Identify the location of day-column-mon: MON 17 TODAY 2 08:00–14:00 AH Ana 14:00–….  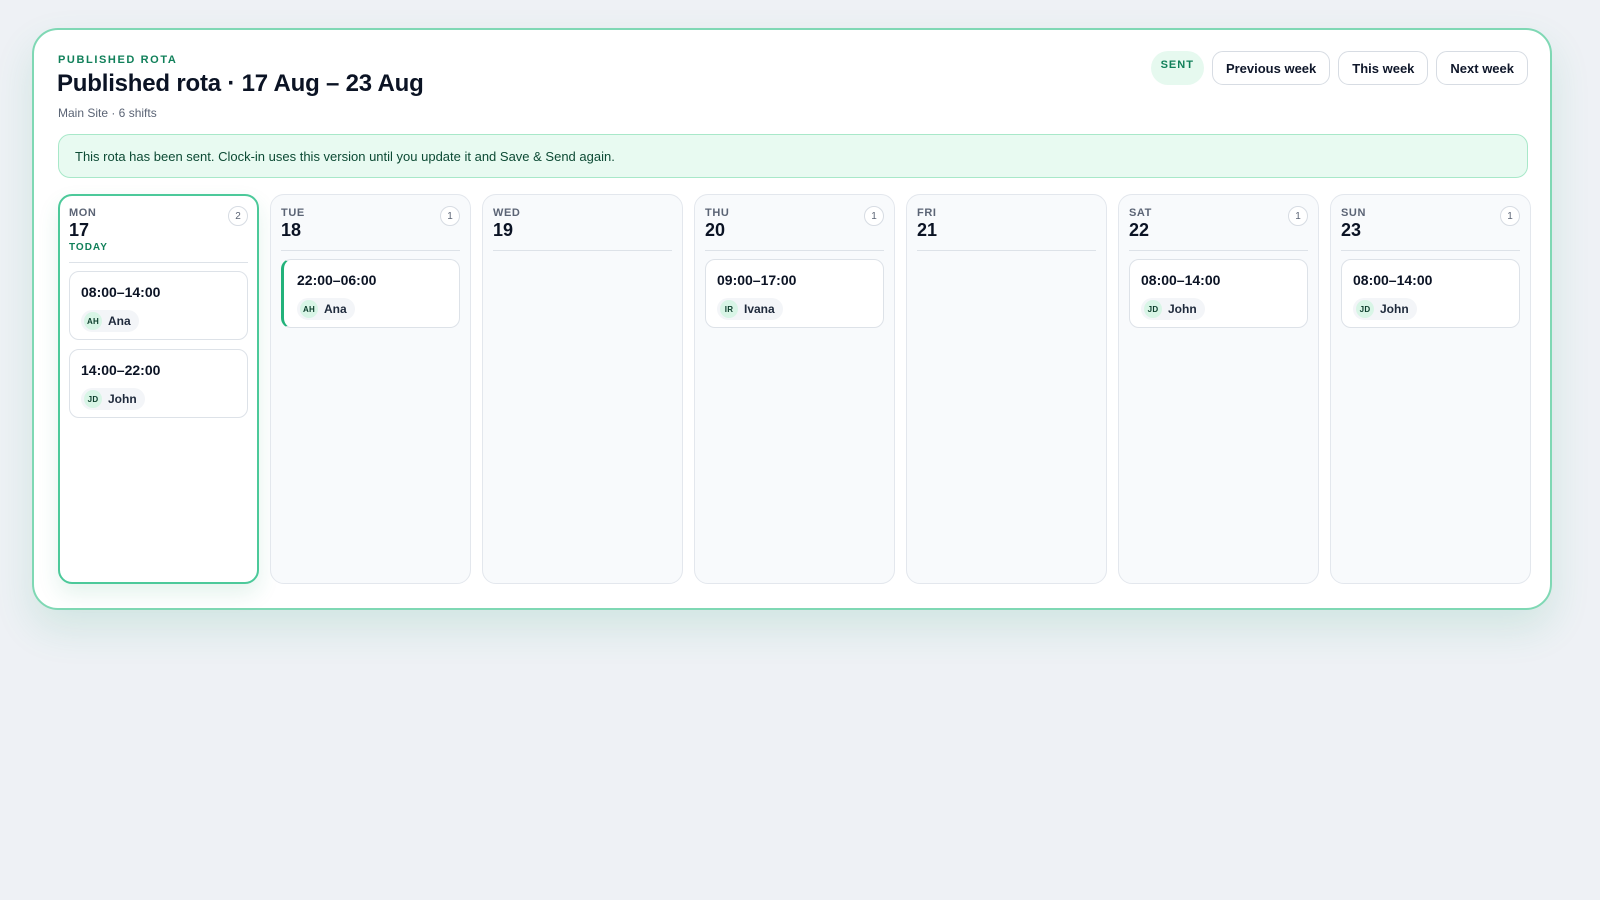
(158, 389).